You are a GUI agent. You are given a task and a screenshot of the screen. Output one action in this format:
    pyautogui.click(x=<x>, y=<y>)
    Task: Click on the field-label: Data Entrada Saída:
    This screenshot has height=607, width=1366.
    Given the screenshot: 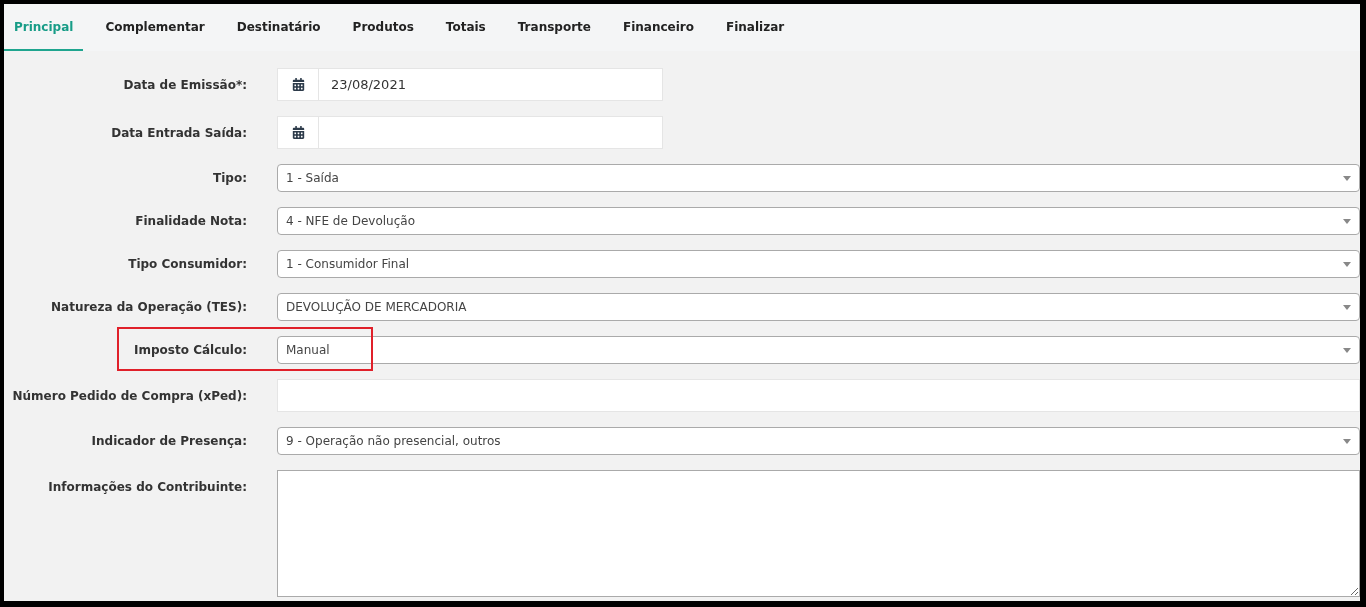 What is the action you would take?
    pyautogui.click(x=178, y=133)
    